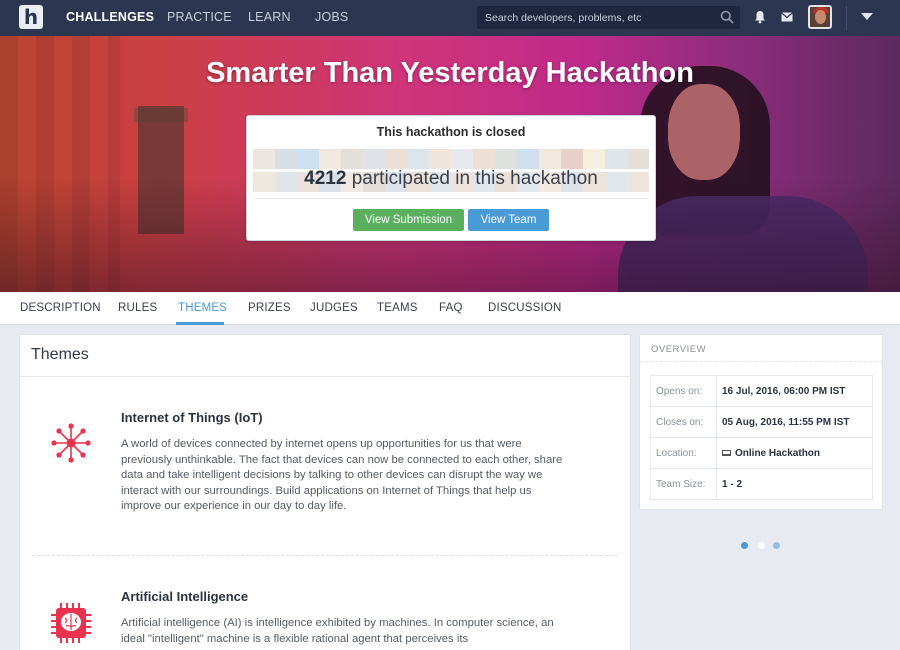 Image resolution: width=900 pixels, height=650 pixels. Describe the element at coordinates (508, 220) in the screenshot. I see `view-team-button: View Team` at that location.